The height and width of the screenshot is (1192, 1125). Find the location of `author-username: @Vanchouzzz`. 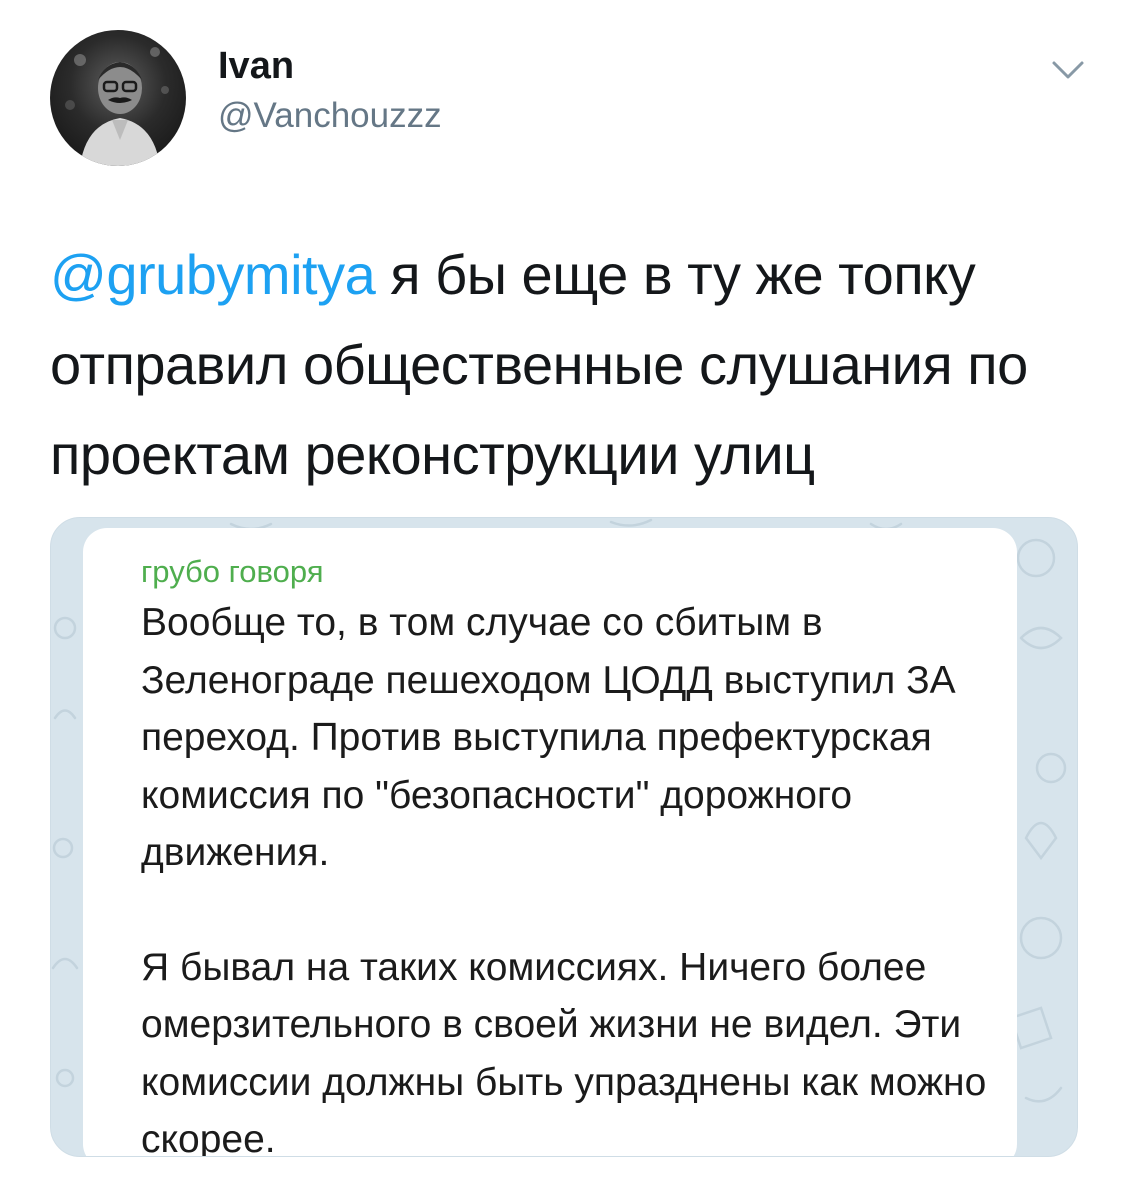

author-username: @Vanchouzzz is located at coordinates (330, 116).